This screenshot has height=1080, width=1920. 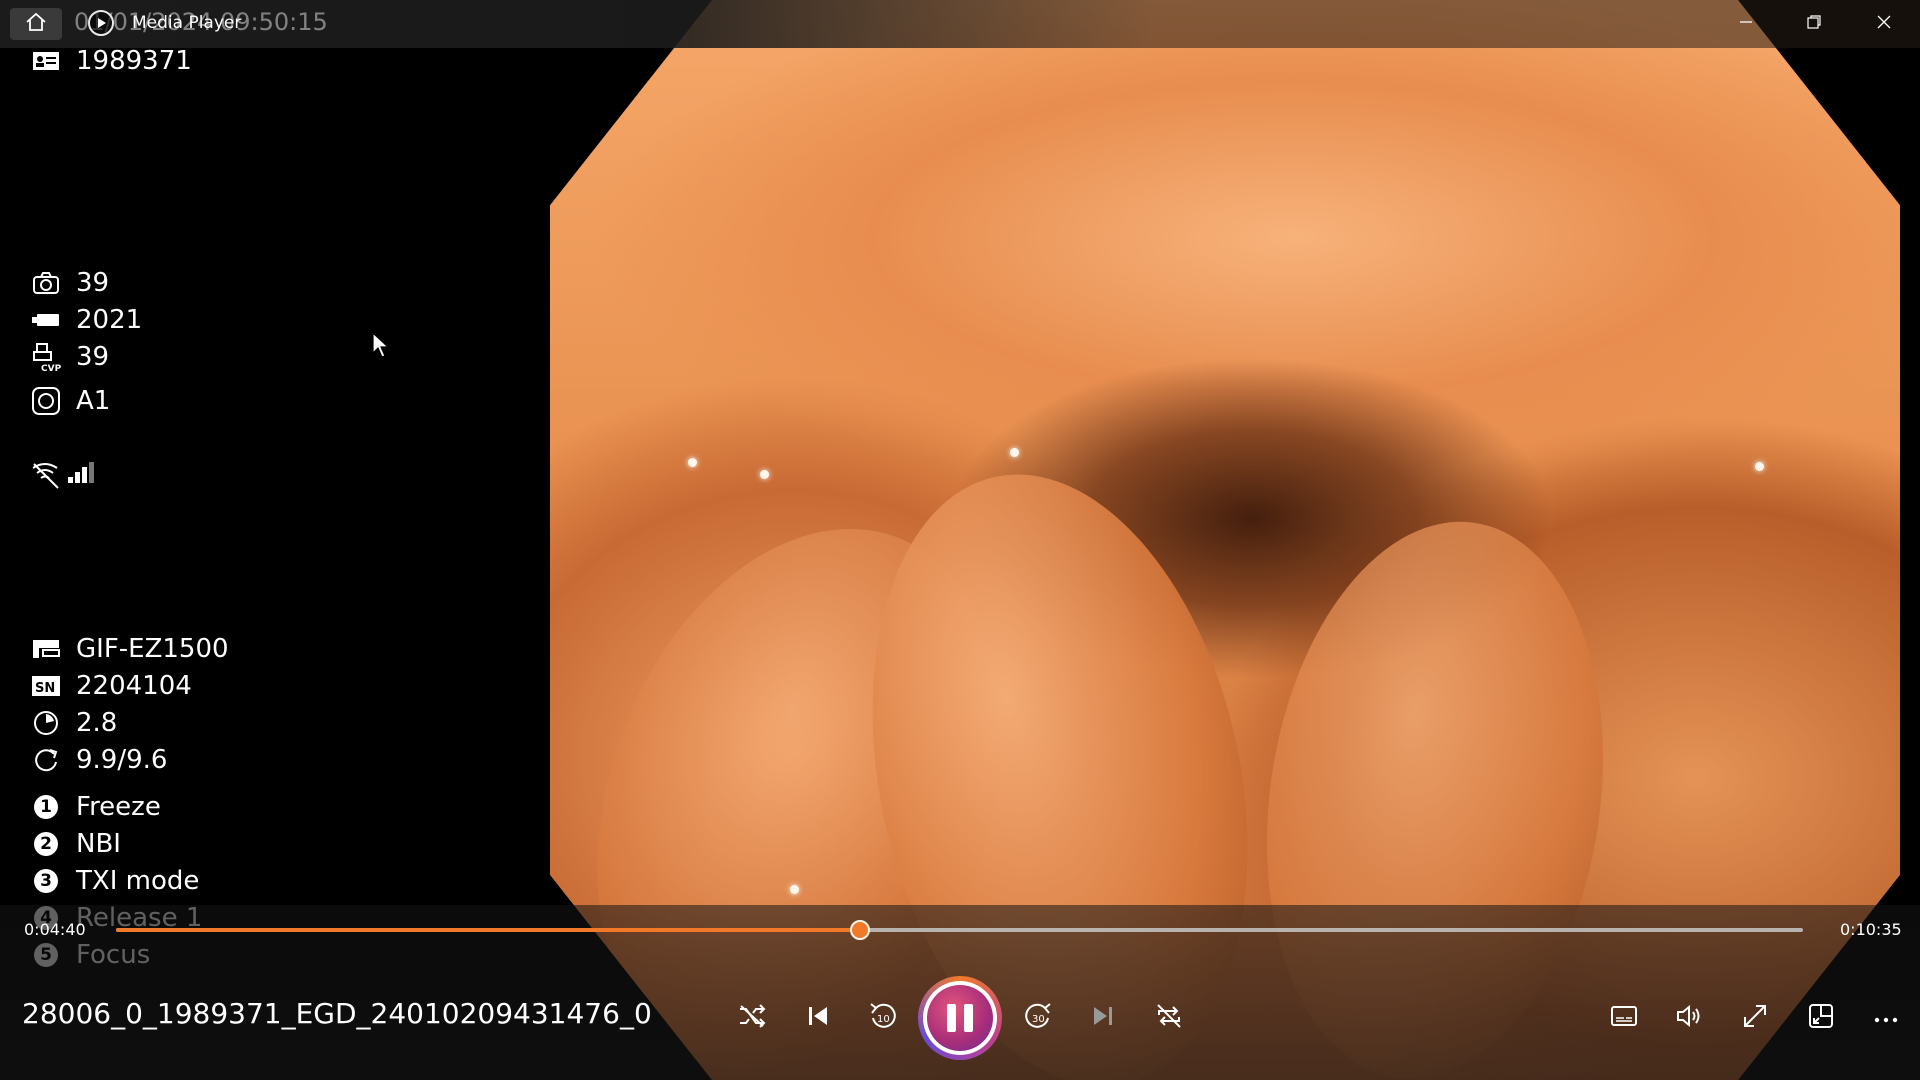 What do you see at coordinates (959, 930) in the screenshot?
I see `seek-bar` at bounding box center [959, 930].